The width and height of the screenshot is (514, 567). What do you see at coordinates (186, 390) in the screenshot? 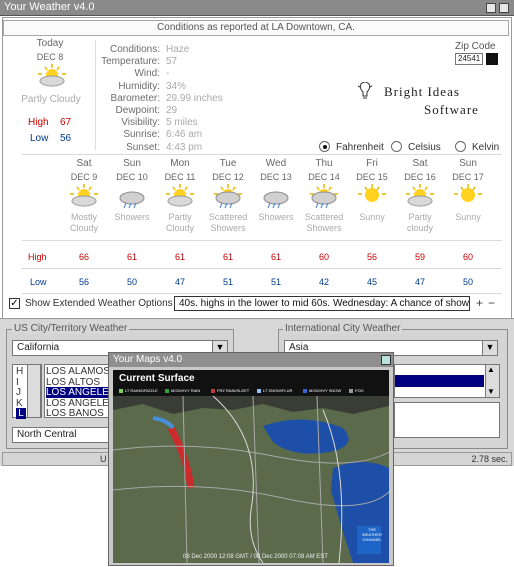
I see `legend-item: MOD/HVY RAIN` at bounding box center [186, 390].